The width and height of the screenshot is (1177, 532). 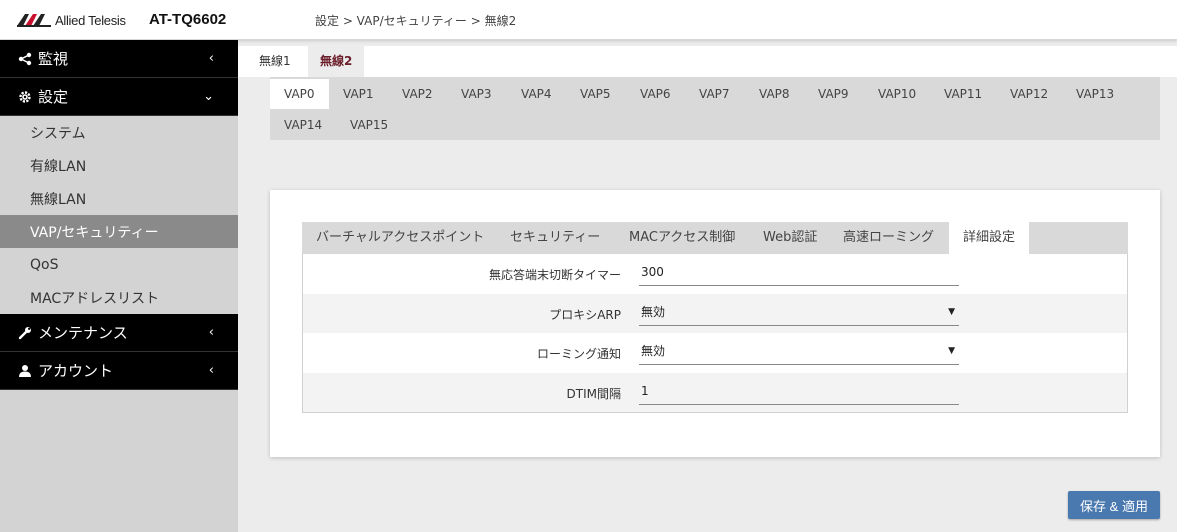 I want to click on dtim-interval-label: DTIM間隔, so click(x=593, y=394).